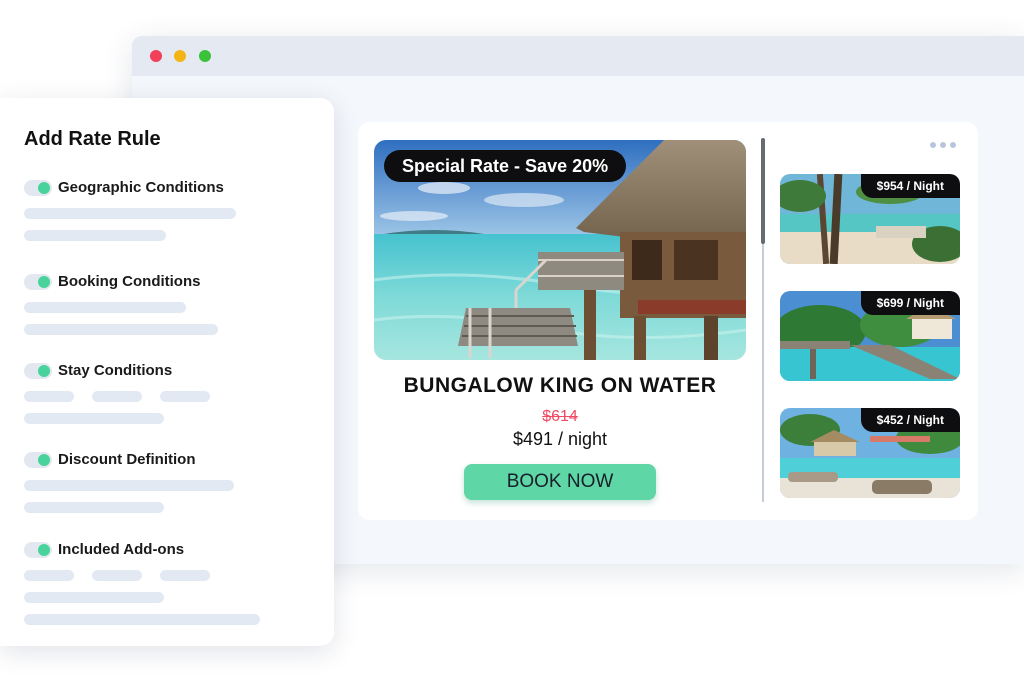  What do you see at coordinates (127, 459) in the screenshot?
I see `rule-label: Discount Definition` at bounding box center [127, 459].